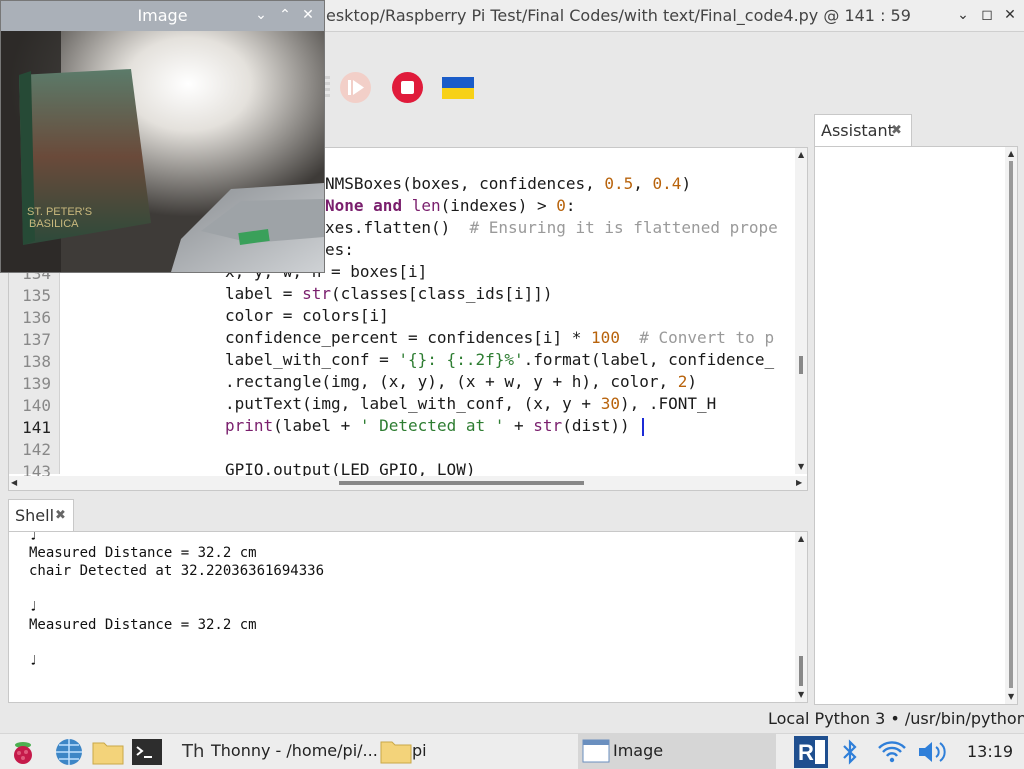 The image size is (1024, 769). I want to click on book-cover-text: BASILICA, so click(54, 224).